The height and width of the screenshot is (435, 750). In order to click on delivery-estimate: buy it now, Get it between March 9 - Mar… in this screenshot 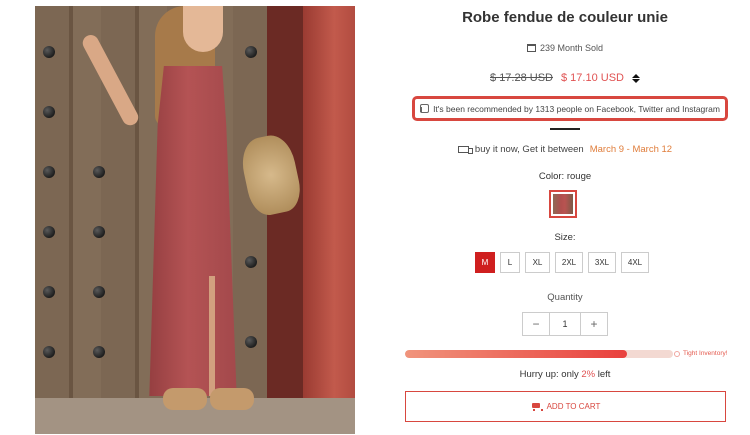, I will do `click(565, 149)`.